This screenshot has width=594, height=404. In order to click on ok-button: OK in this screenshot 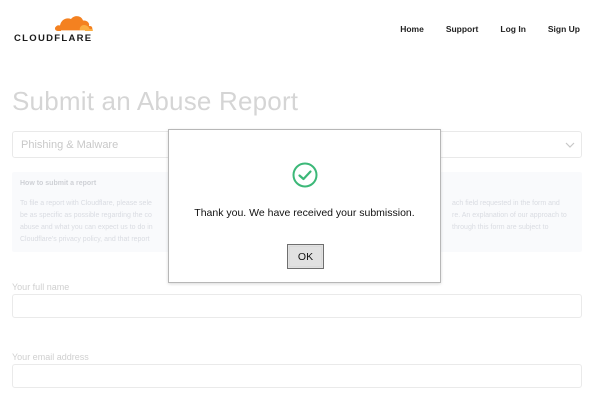, I will do `click(305, 256)`.